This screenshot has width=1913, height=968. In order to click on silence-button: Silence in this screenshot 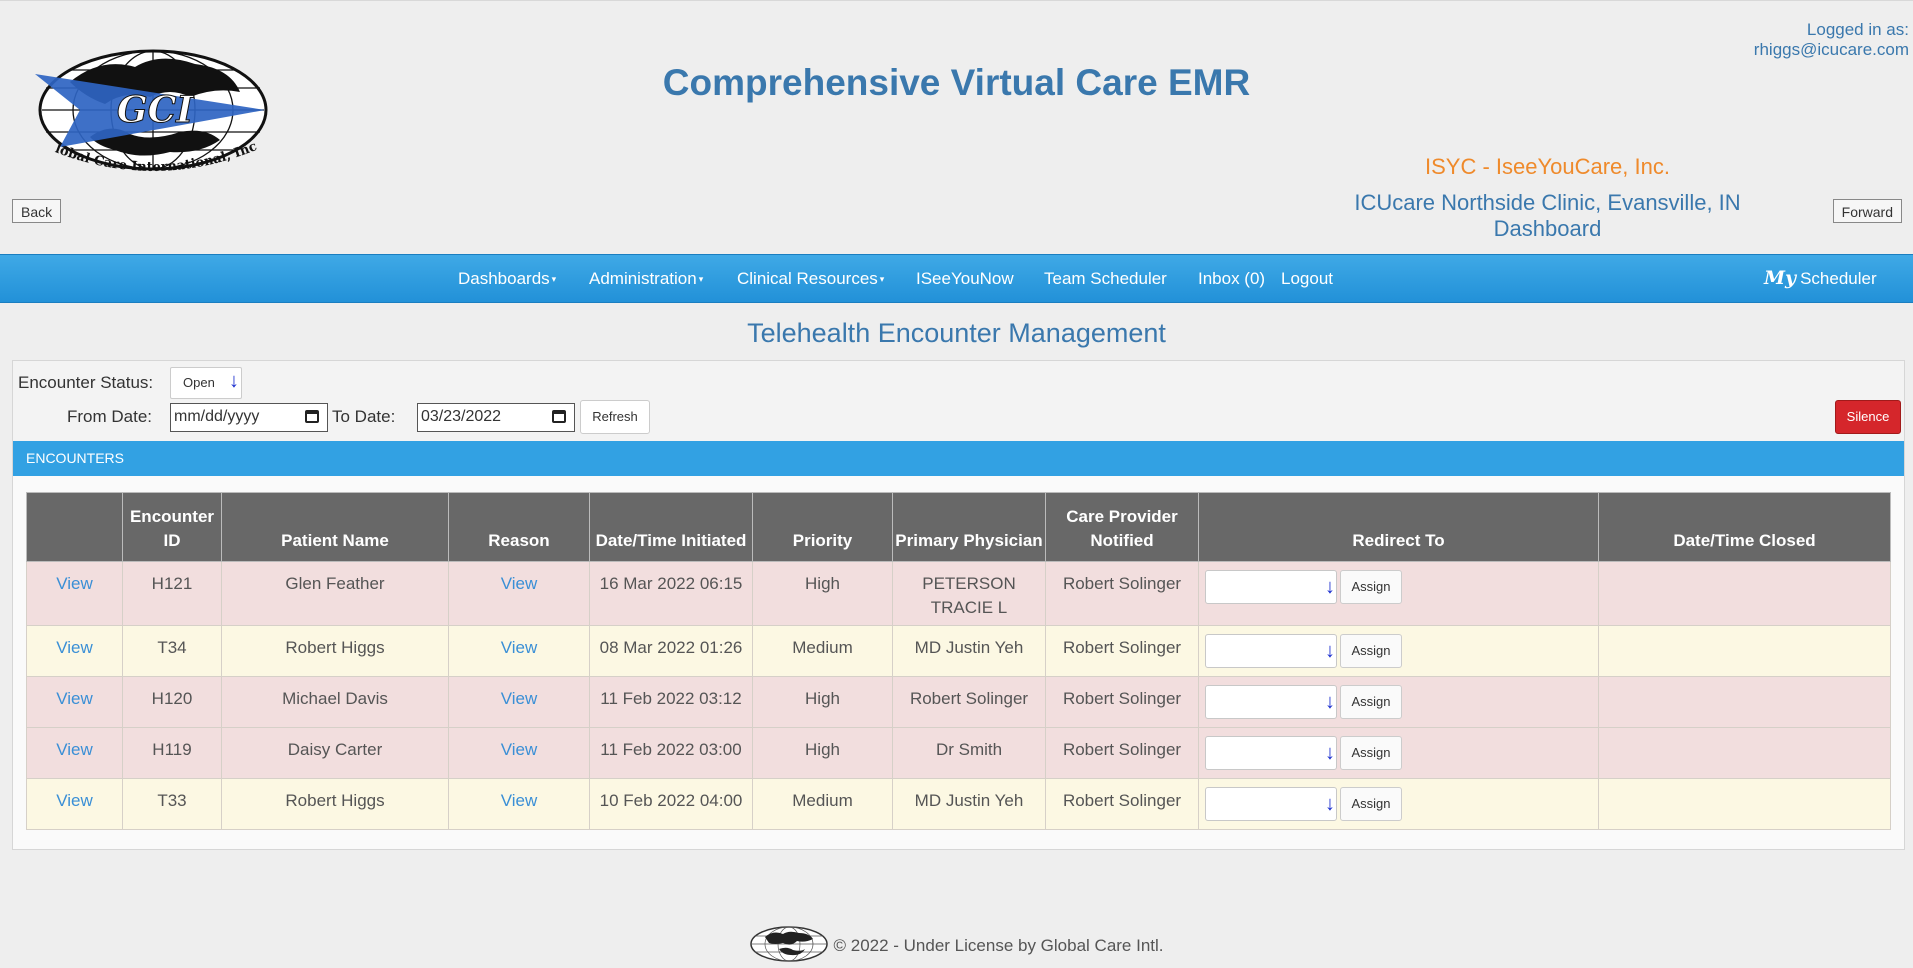, I will do `click(1868, 417)`.